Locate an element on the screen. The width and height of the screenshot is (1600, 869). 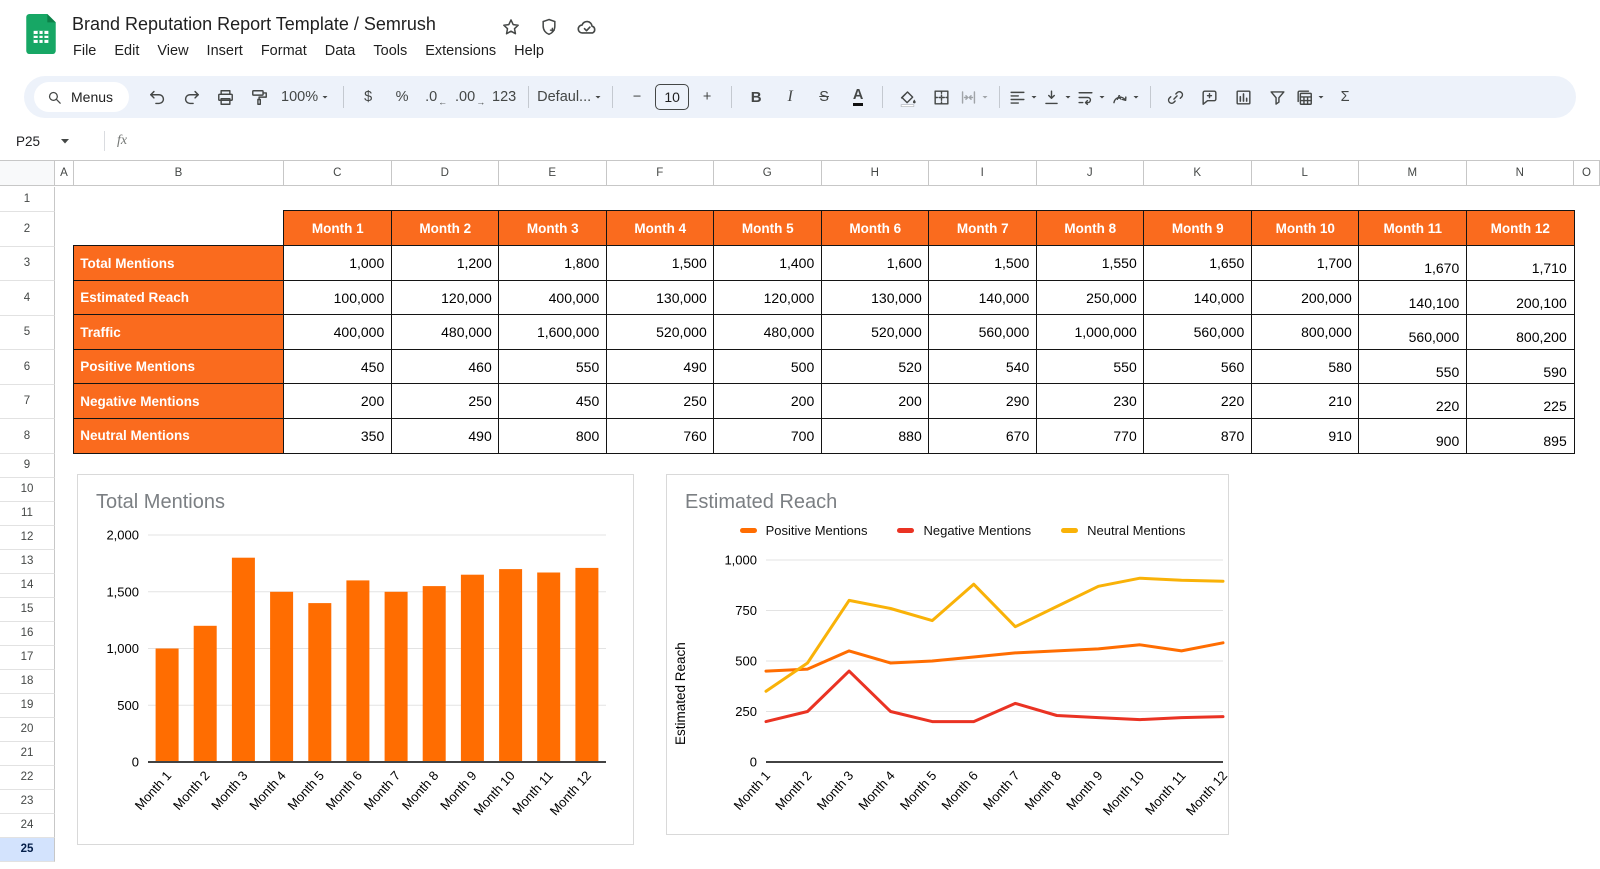
toolbar-italic: I is located at coordinates (790, 97).